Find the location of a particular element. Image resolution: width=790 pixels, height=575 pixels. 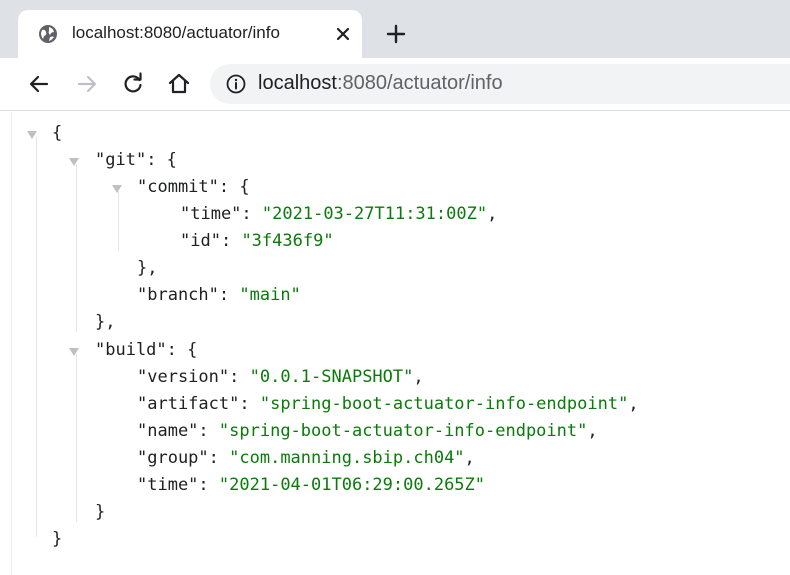

address-host: localhost is located at coordinates (297, 83).